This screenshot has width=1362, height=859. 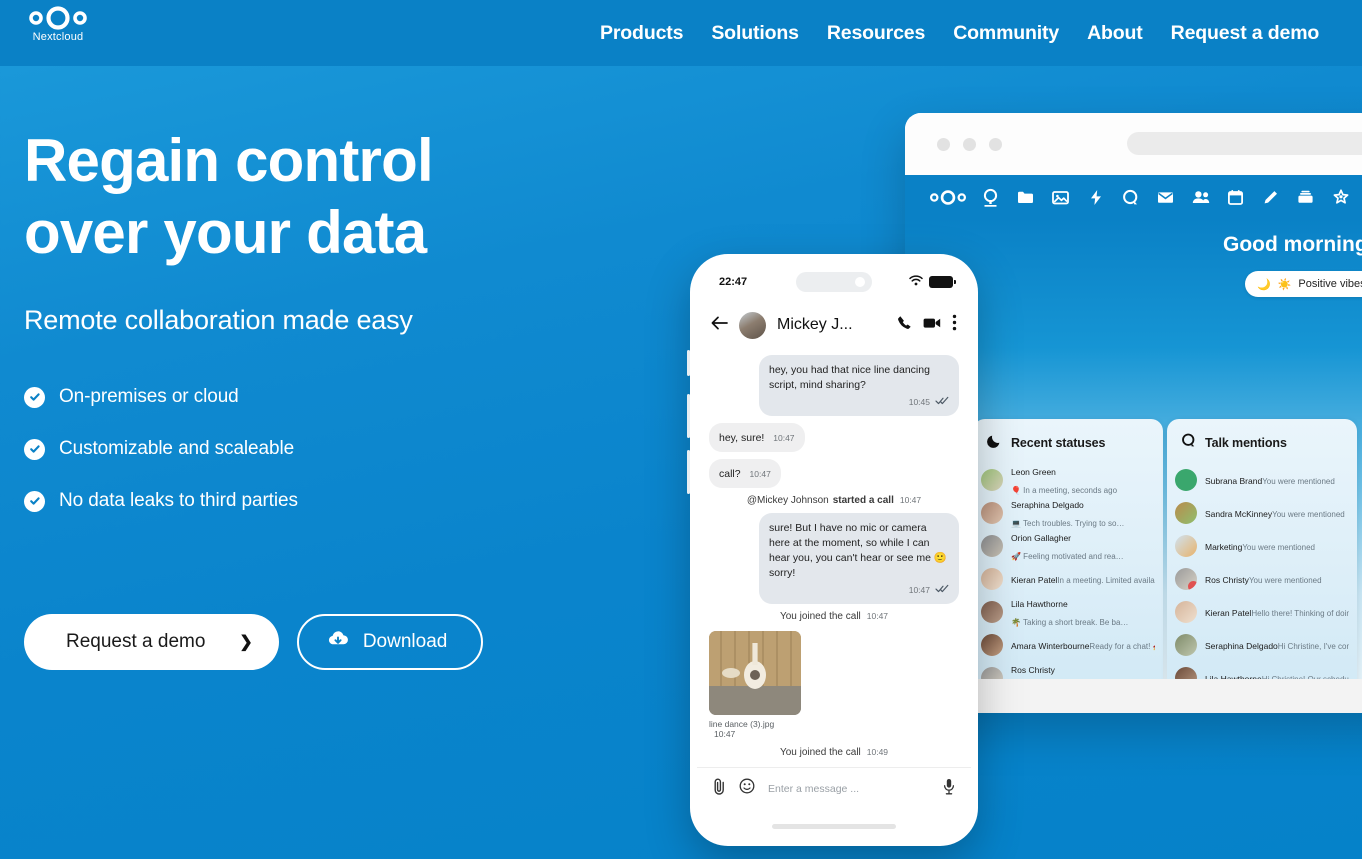 What do you see at coordinates (859, 590) in the screenshot?
I see `message-meta: 10:47` at bounding box center [859, 590].